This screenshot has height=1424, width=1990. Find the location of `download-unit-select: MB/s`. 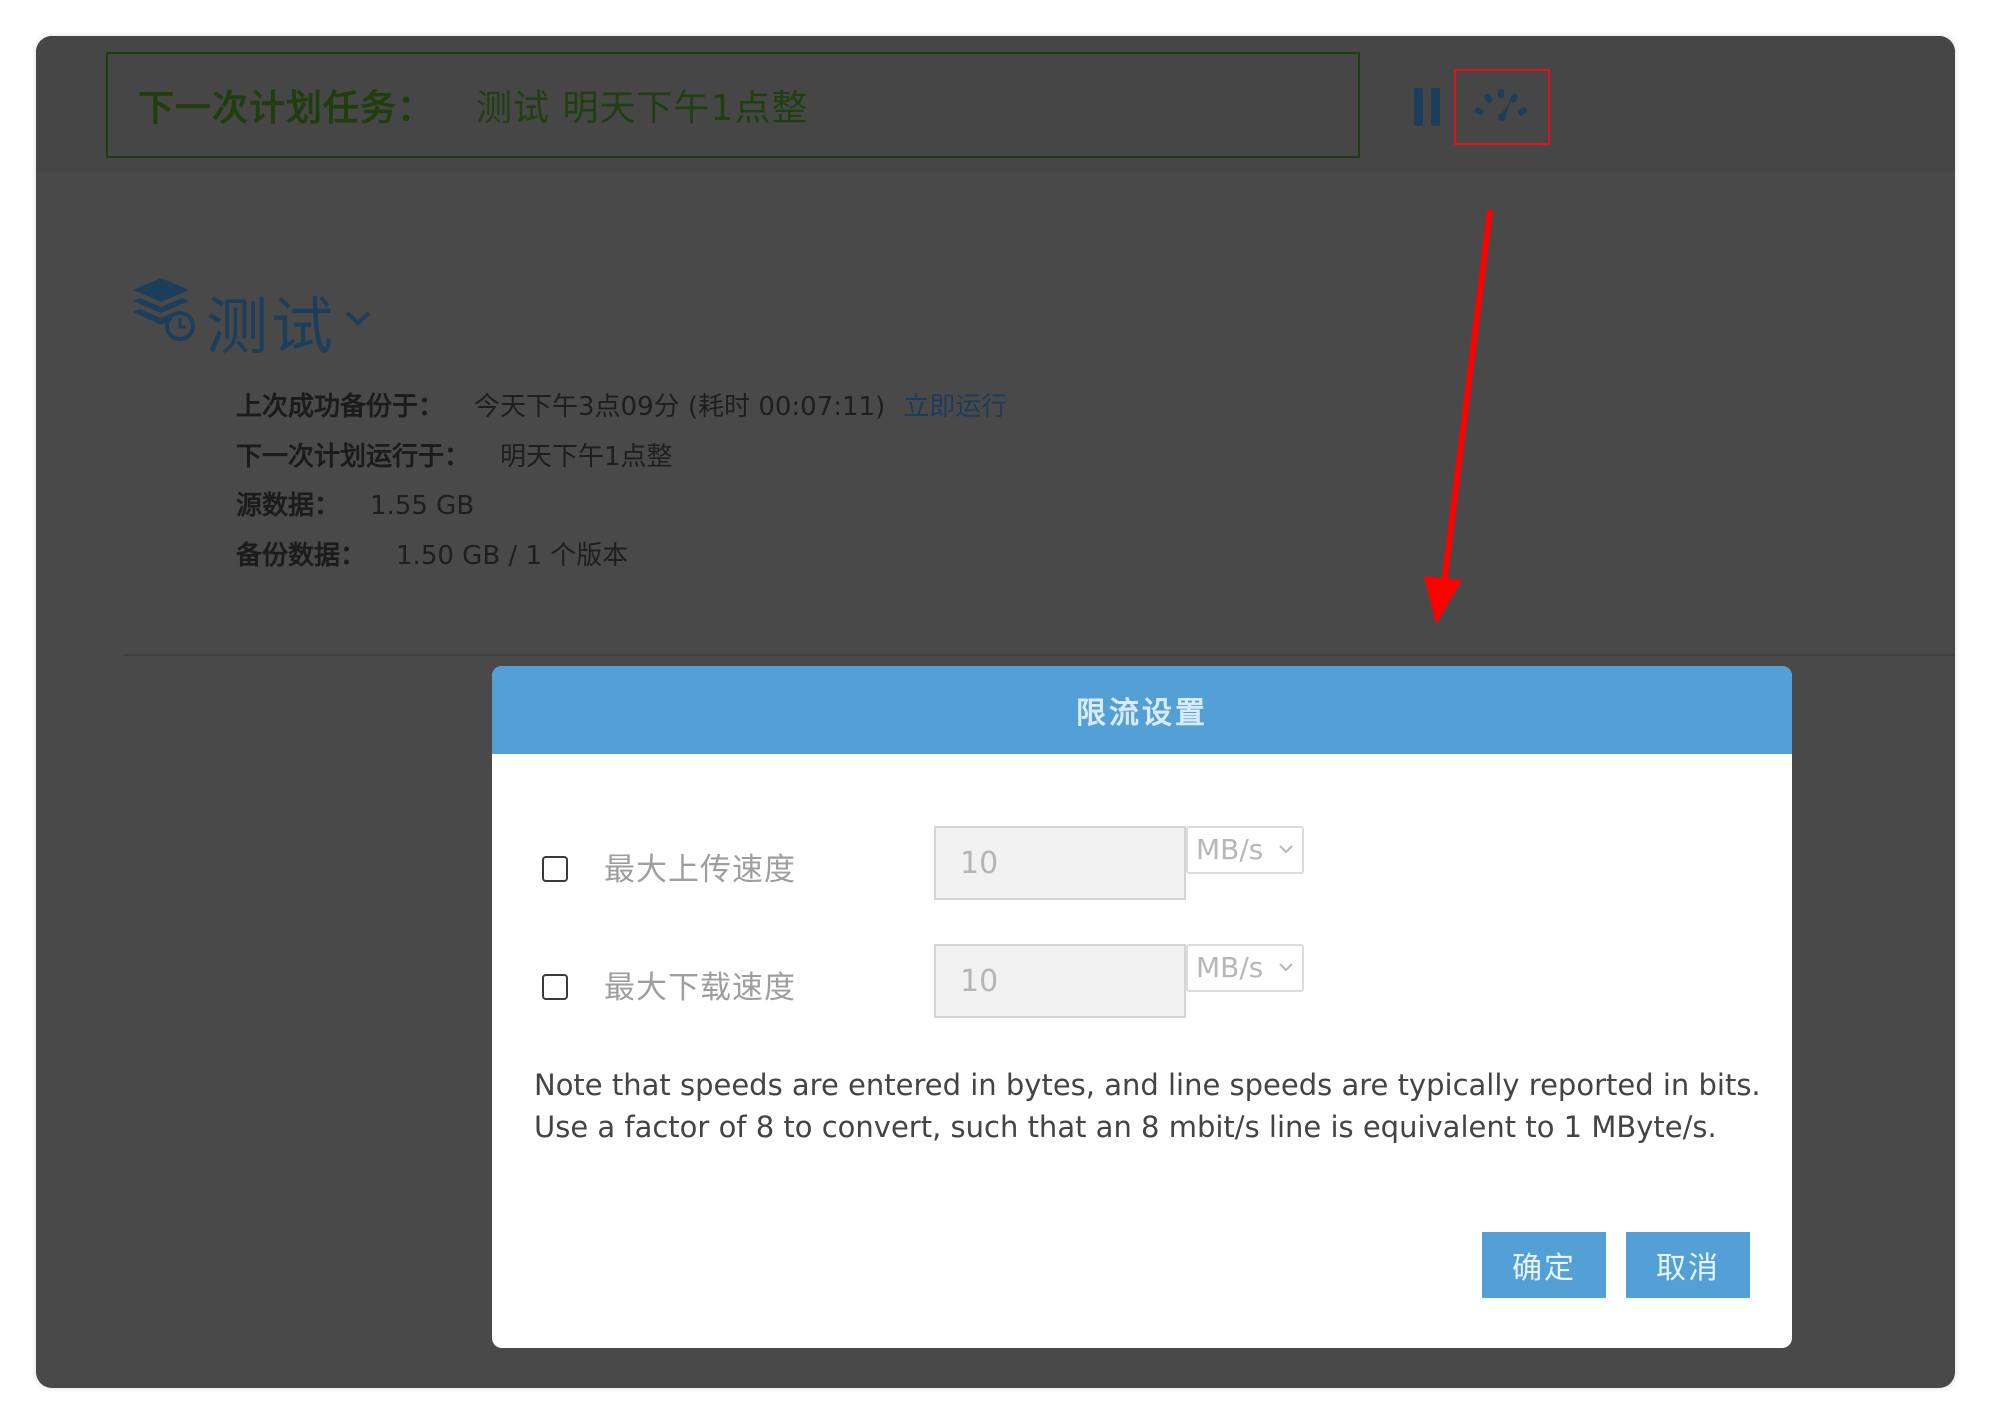

download-unit-select: MB/s is located at coordinates (1245, 968).